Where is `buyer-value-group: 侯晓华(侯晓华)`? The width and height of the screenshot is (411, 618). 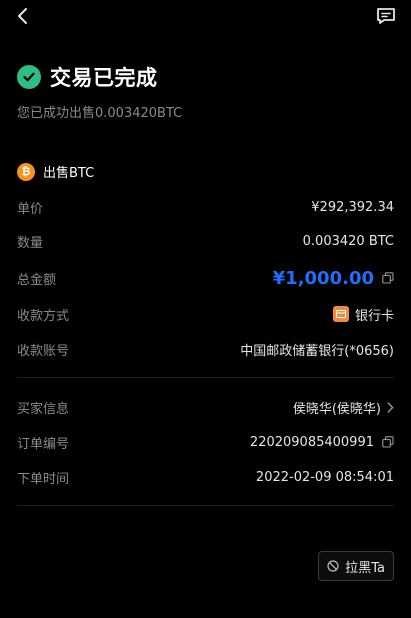
buyer-value-group: 侯晓华(侯晓华) is located at coordinates (343, 407).